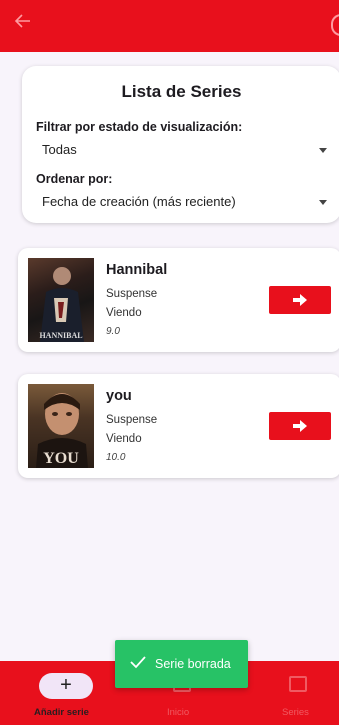  Describe the element at coordinates (295, 712) in the screenshot. I see `series-nav-label: Series` at that location.